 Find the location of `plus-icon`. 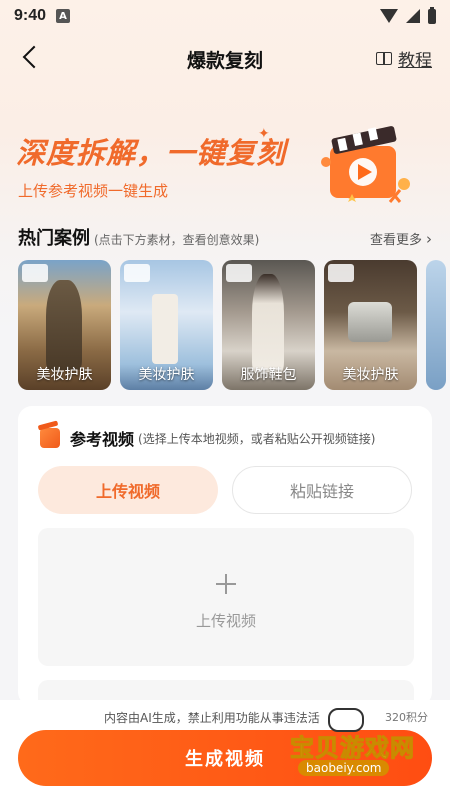

plus-icon is located at coordinates (226, 584).